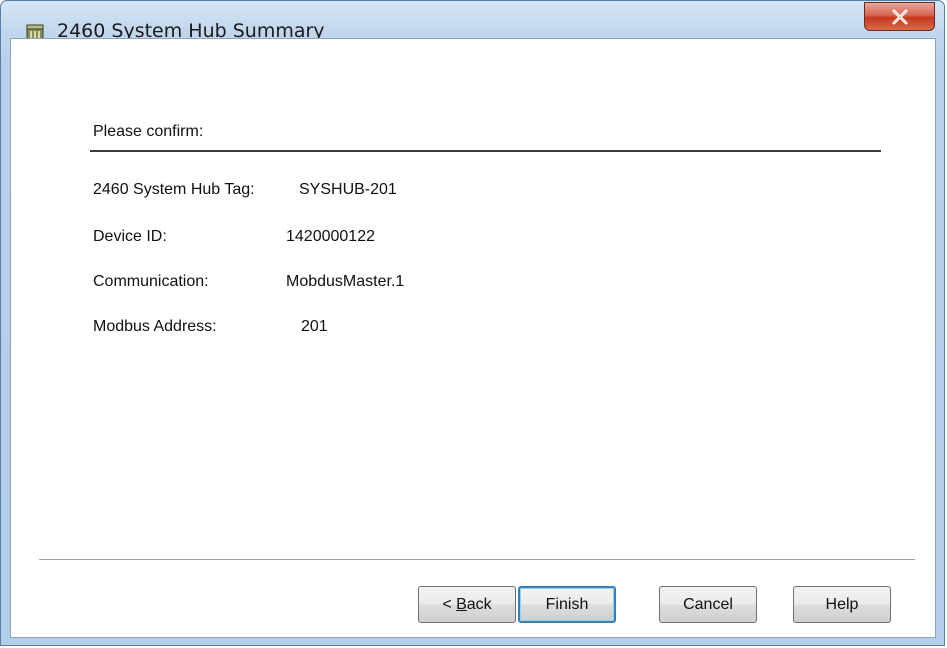 The width and height of the screenshot is (947, 648). I want to click on finish-button: Finish, so click(567, 604).